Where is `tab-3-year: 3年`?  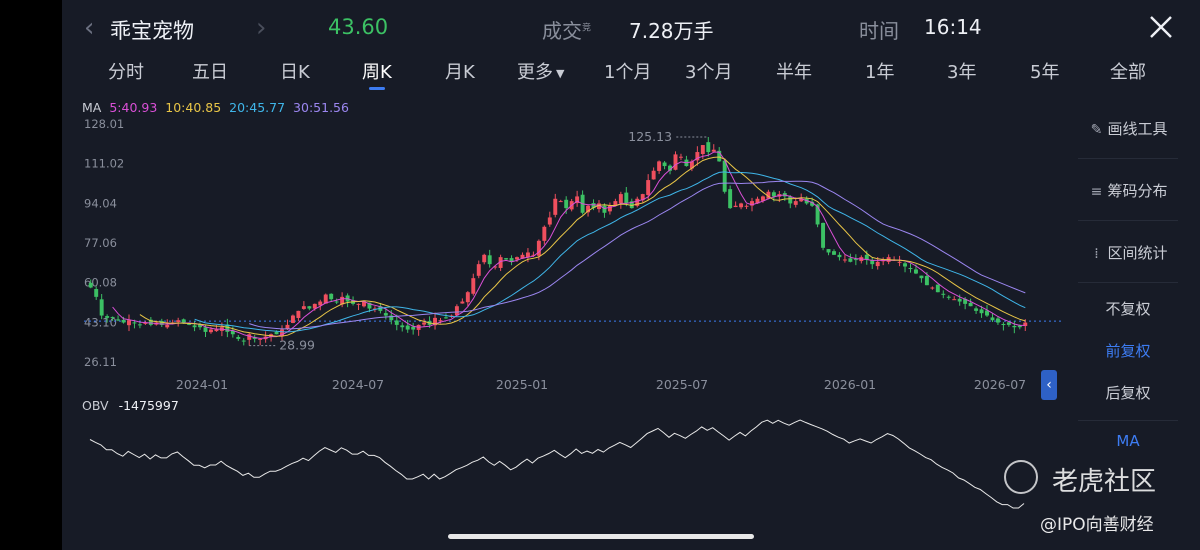
tab-3-year: 3年 is located at coordinates (961, 71).